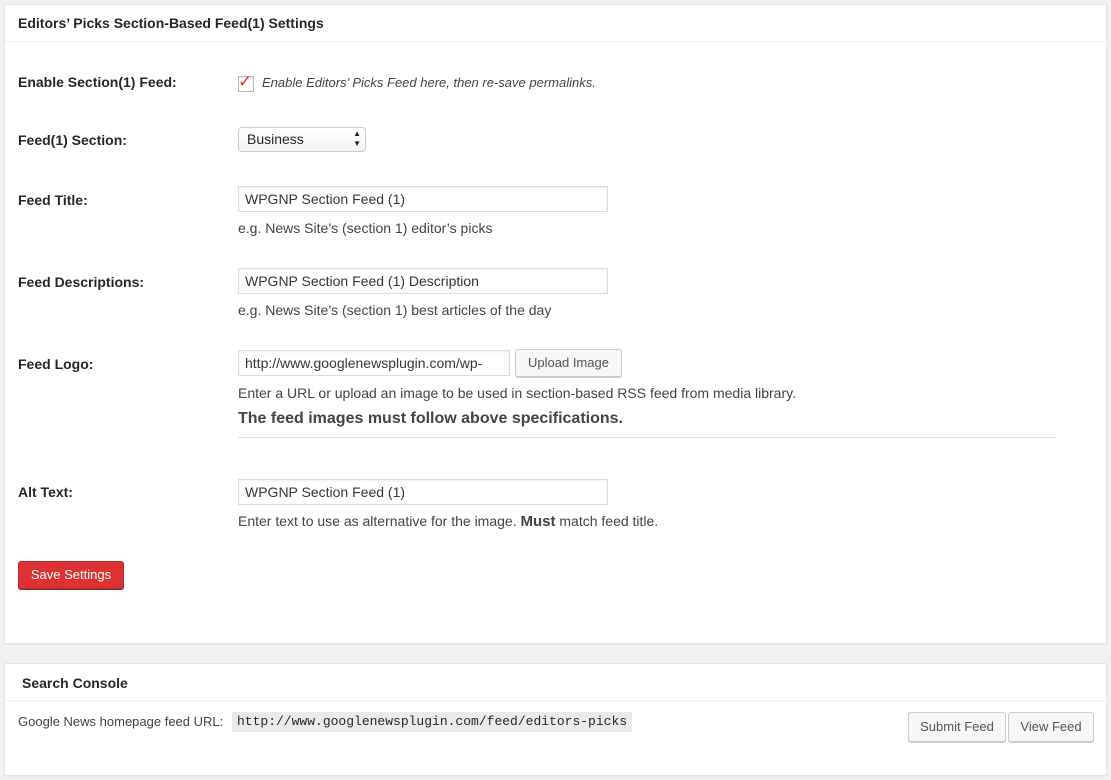  I want to click on alt-text-label: Alt Text:, so click(45, 492).